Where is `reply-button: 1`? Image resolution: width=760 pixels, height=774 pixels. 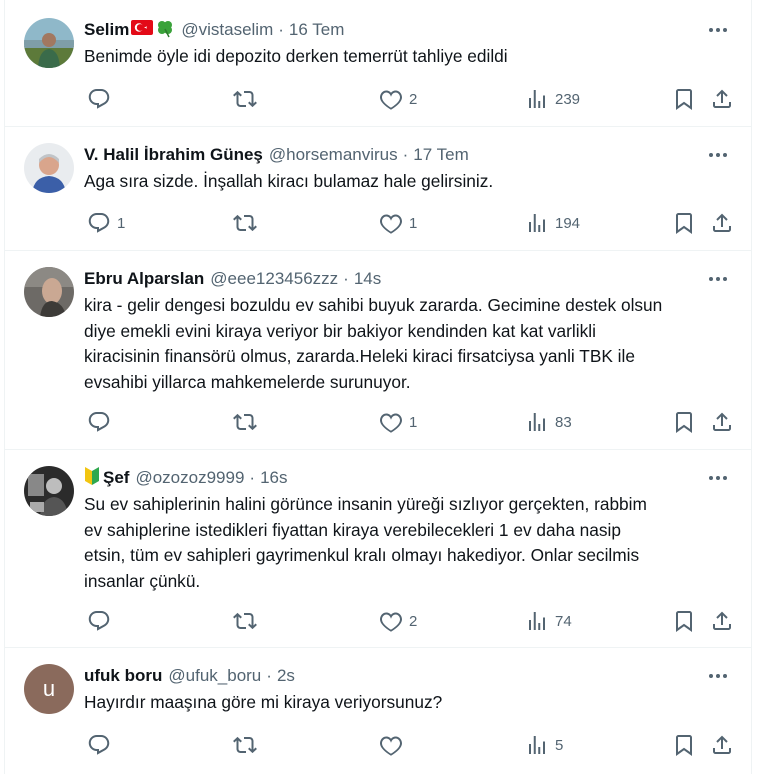
reply-button: 1 is located at coordinates (106, 223).